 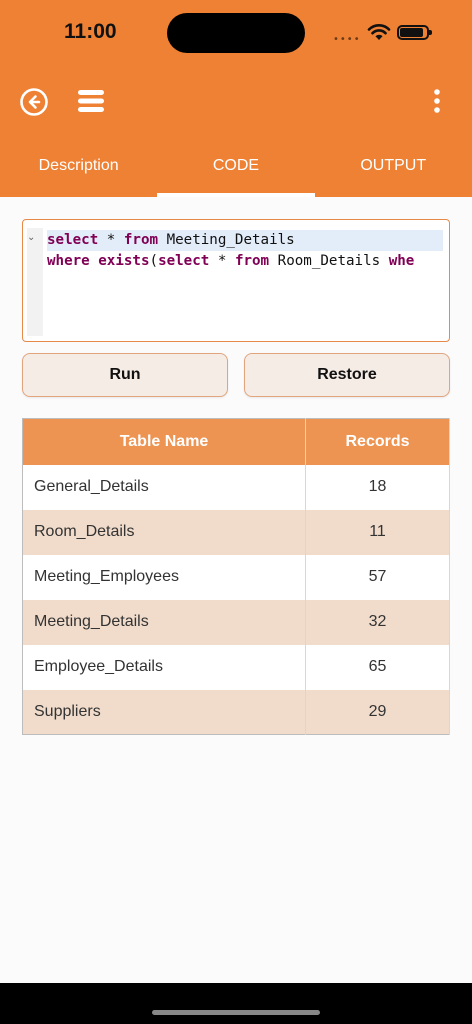 I want to click on table-row: Suppliers 29, so click(x=236, y=712).